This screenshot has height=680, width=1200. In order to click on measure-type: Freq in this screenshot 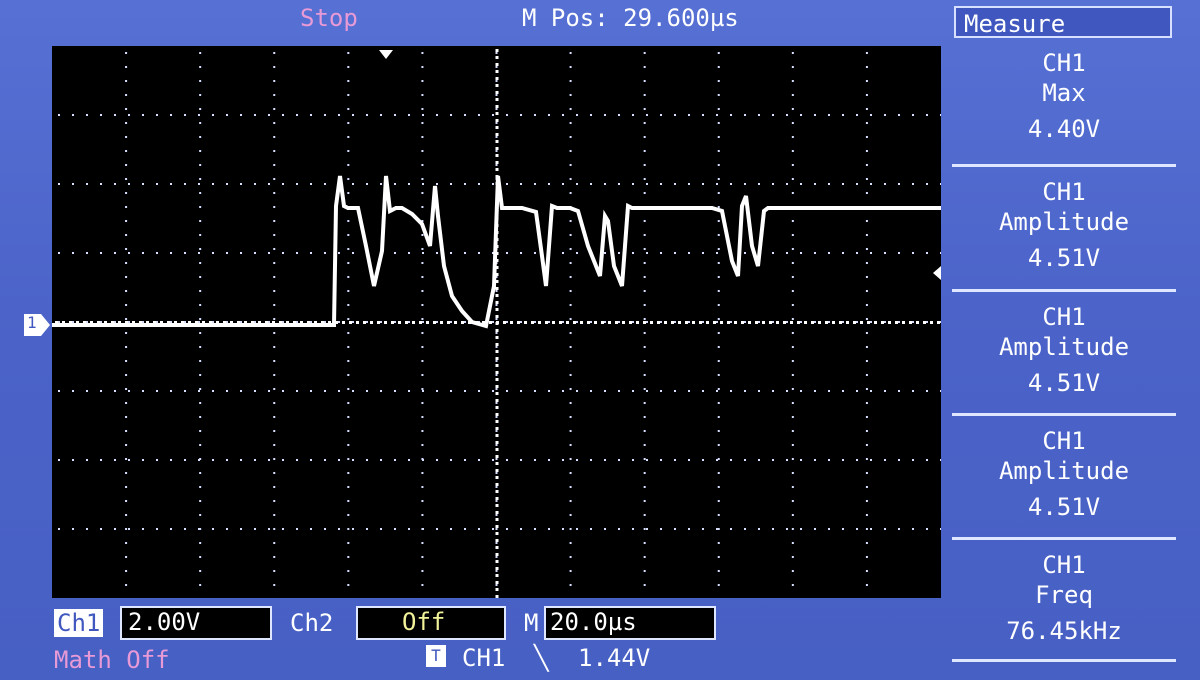, I will do `click(1064, 595)`.